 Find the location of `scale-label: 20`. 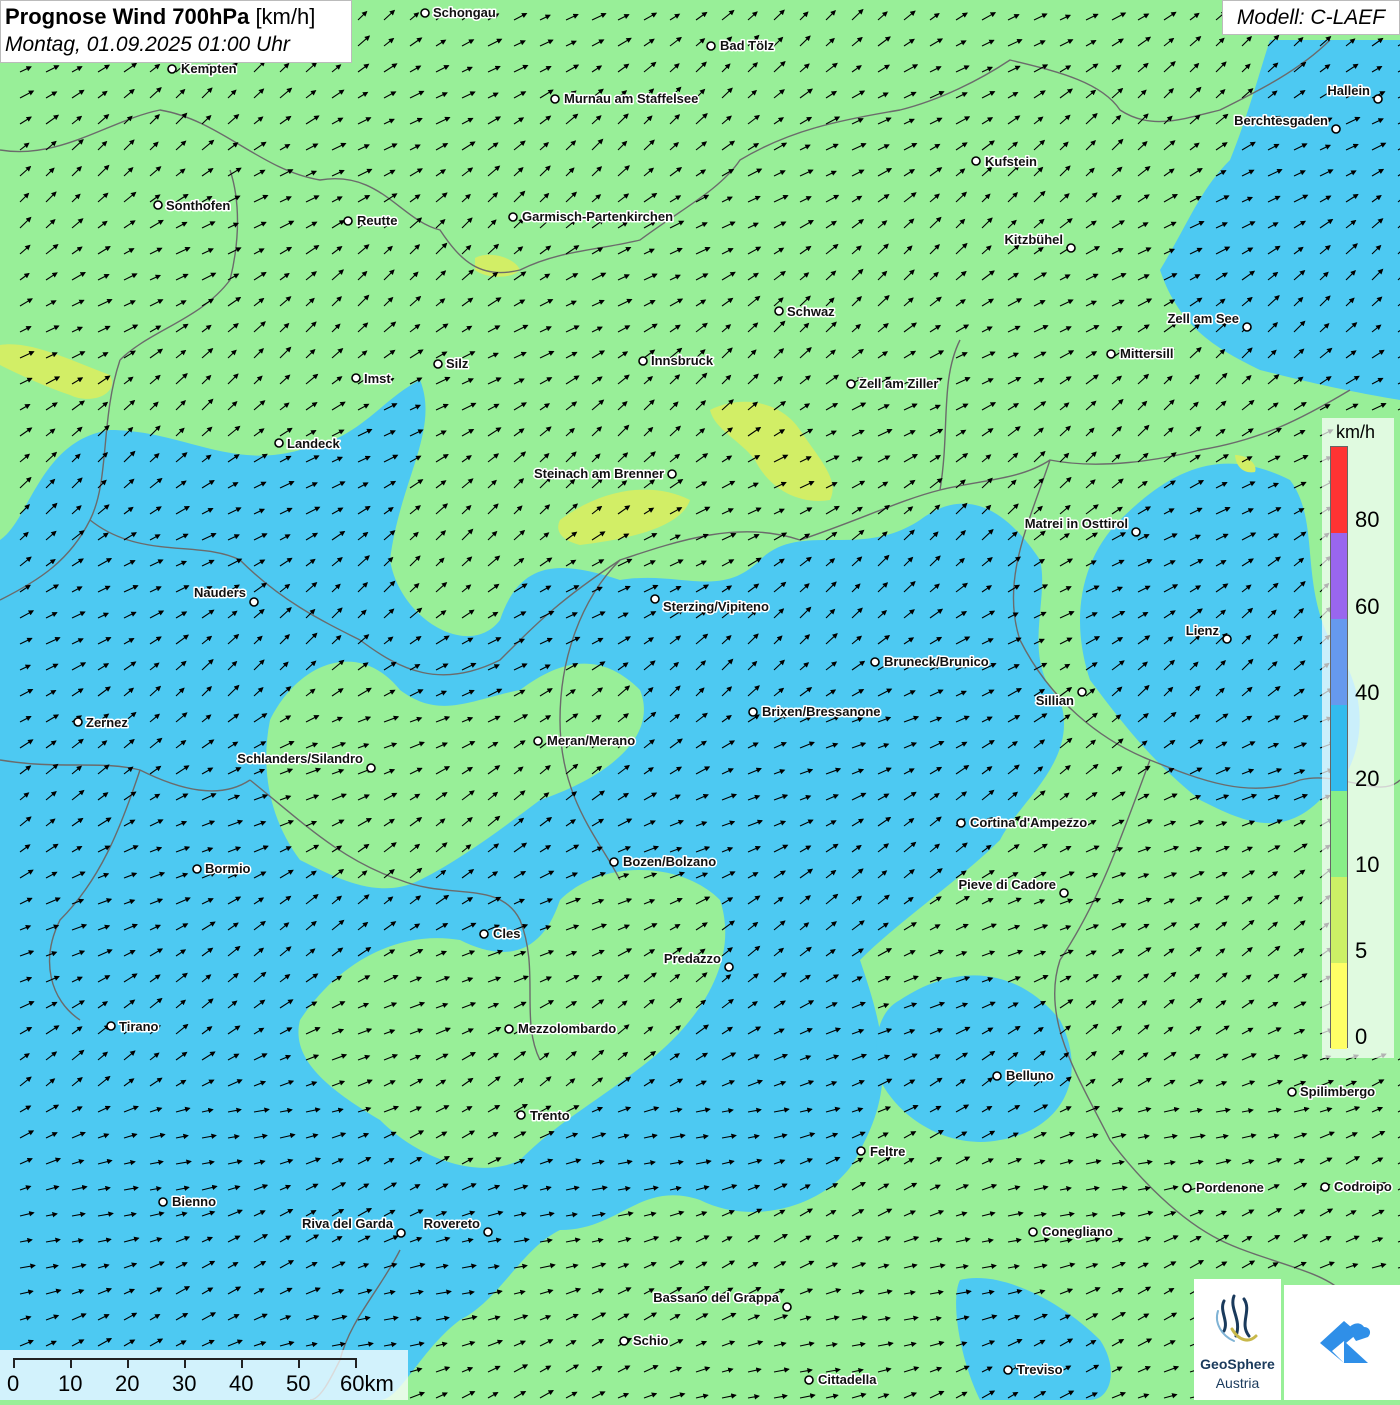

scale-label: 20 is located at coordinates (127, 1383).